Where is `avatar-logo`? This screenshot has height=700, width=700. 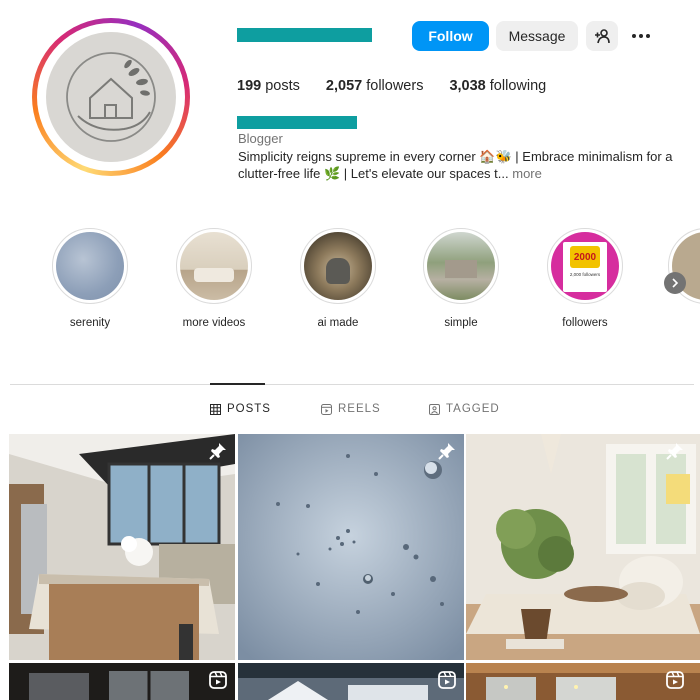 avatar-logo is located at coordinates (111, 97).